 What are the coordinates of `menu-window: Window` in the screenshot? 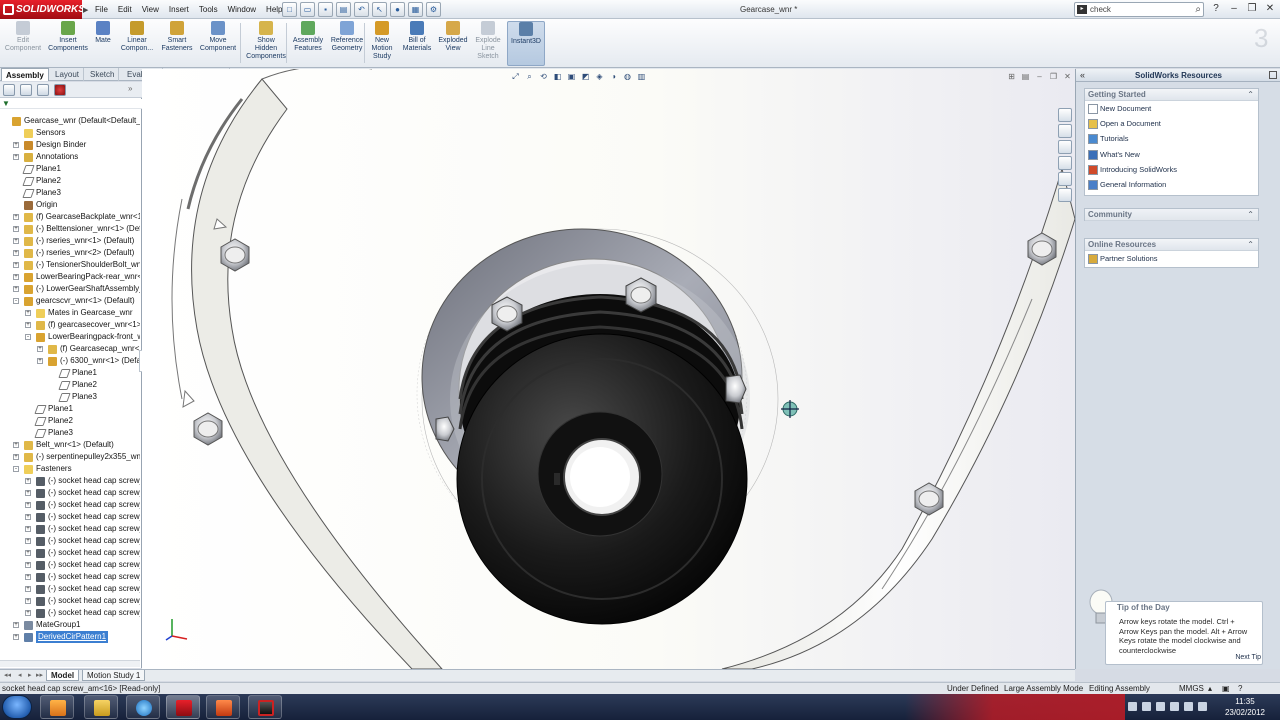 It's located at (242, 9).